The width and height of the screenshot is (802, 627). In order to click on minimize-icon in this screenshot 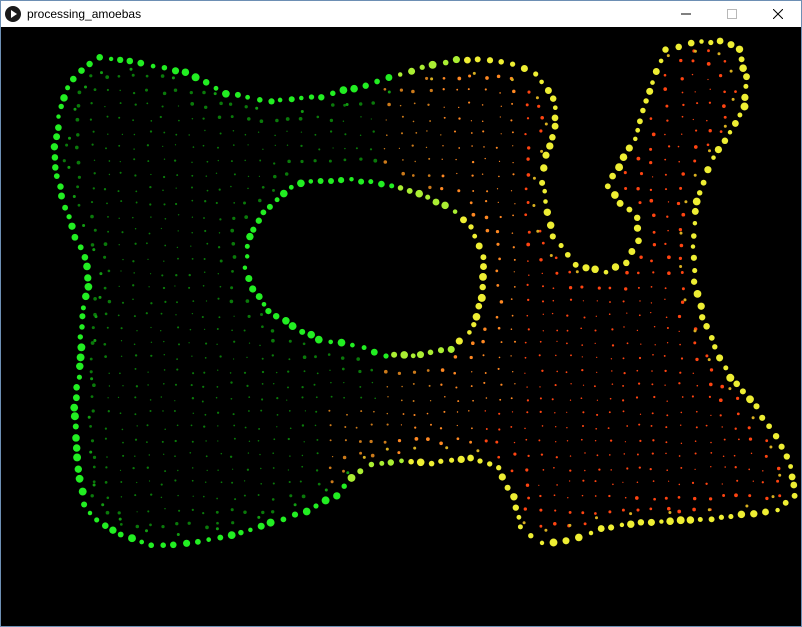, I will do `click(686, 14)`.